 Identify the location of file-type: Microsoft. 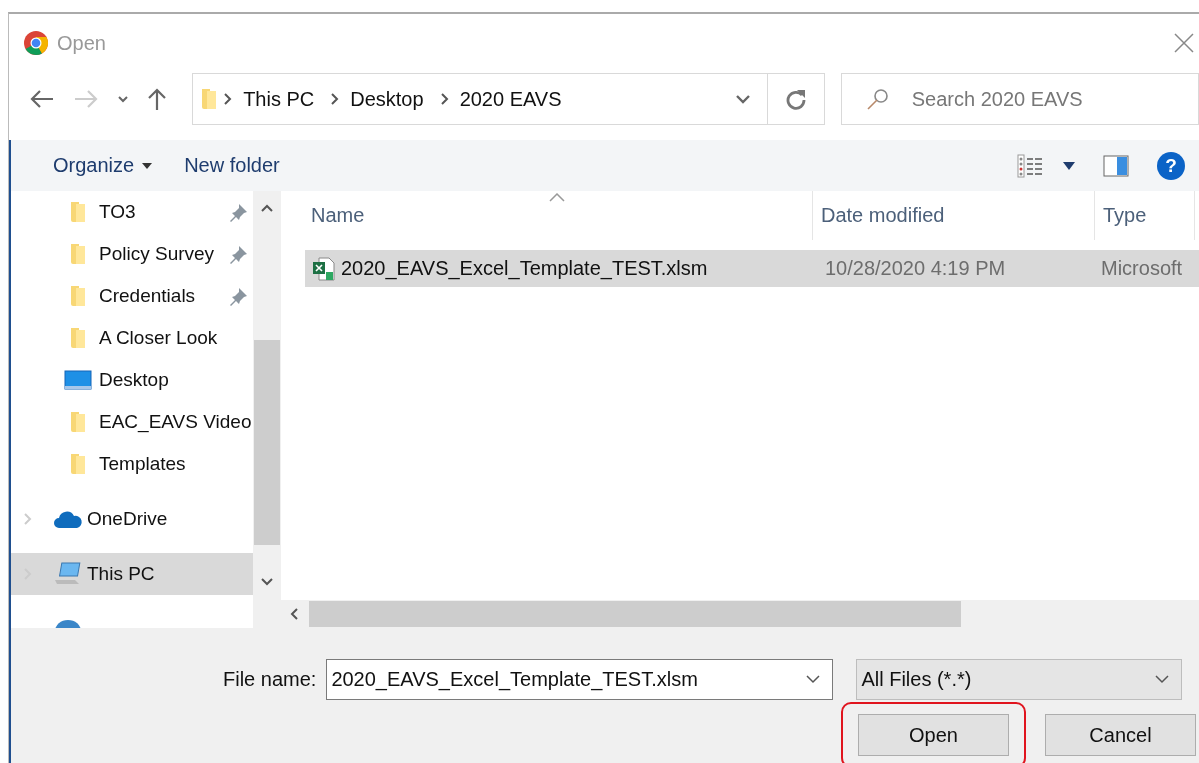
(1141, 268).